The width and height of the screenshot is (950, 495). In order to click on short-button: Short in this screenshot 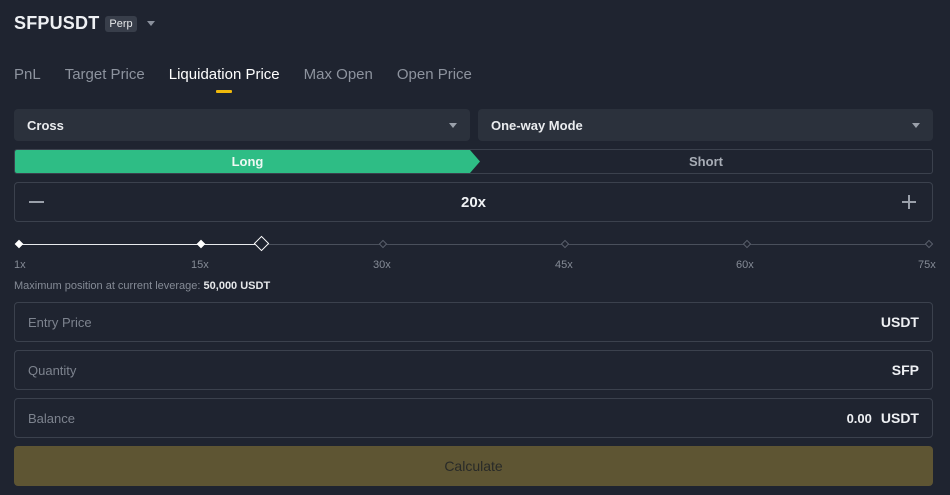, I will do `click(706, 161)`.